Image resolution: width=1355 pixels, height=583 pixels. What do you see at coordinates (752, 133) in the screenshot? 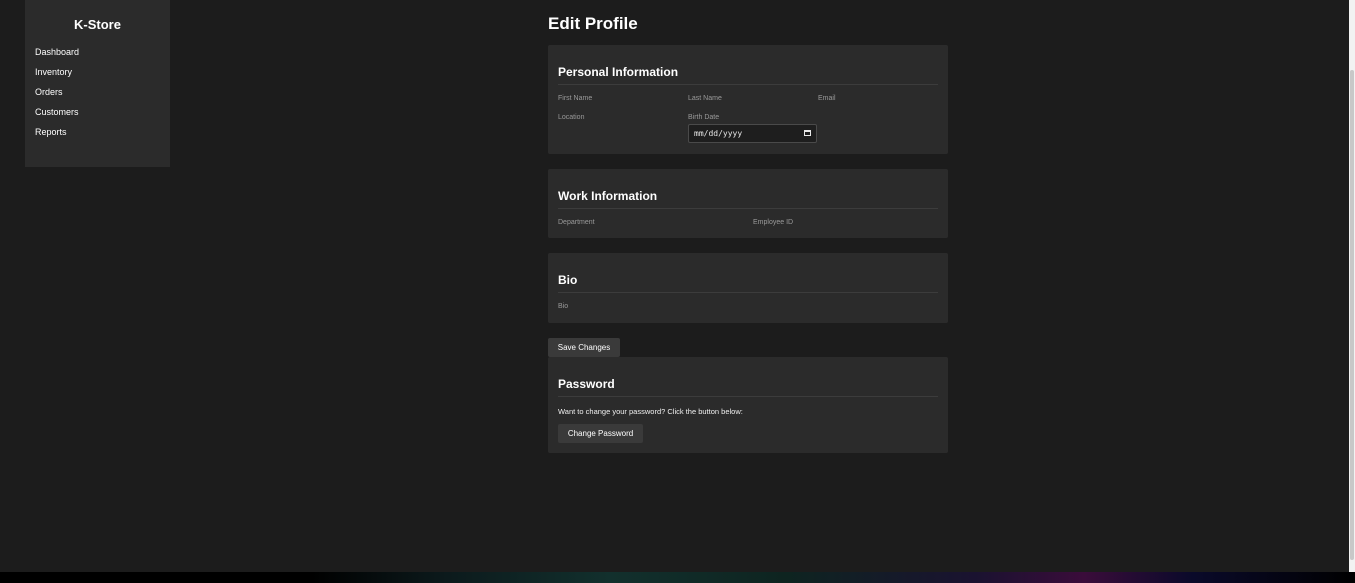
I see `birth-date-input: mm/dd/yyyy` at bounding box center [752, 133].